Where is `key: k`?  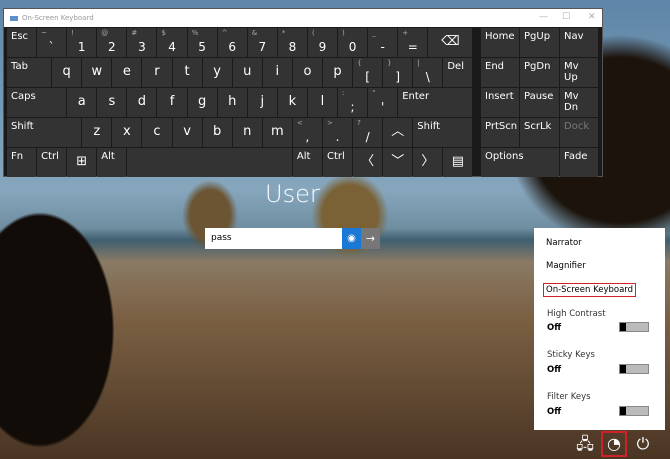
key: k is located at coordinates (292, 102).